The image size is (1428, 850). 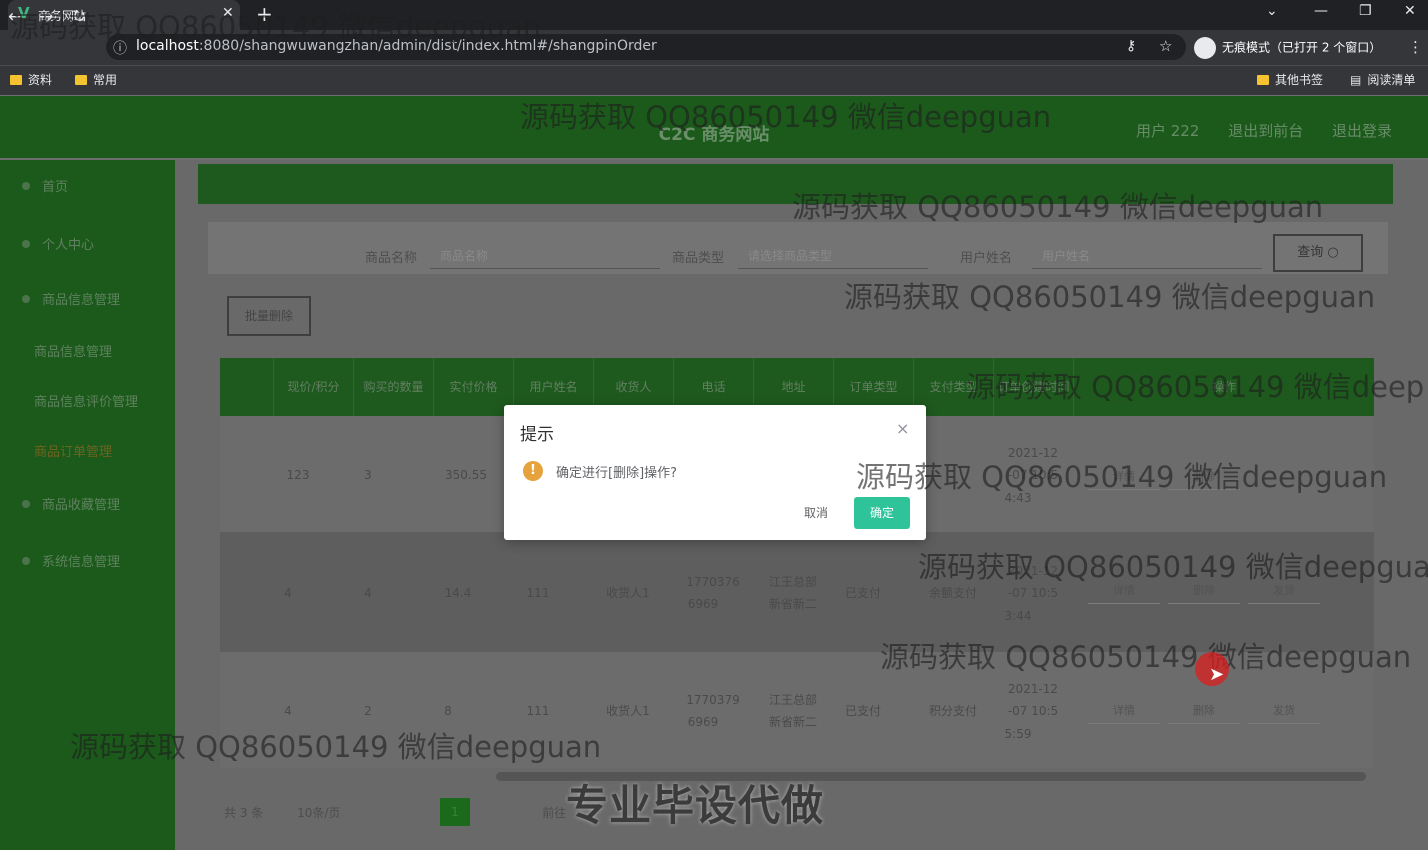 What do you see at coordinates (882, 513) in the screenshot?
I see `confirm-button: 确定` at bounding box center [882, 513].